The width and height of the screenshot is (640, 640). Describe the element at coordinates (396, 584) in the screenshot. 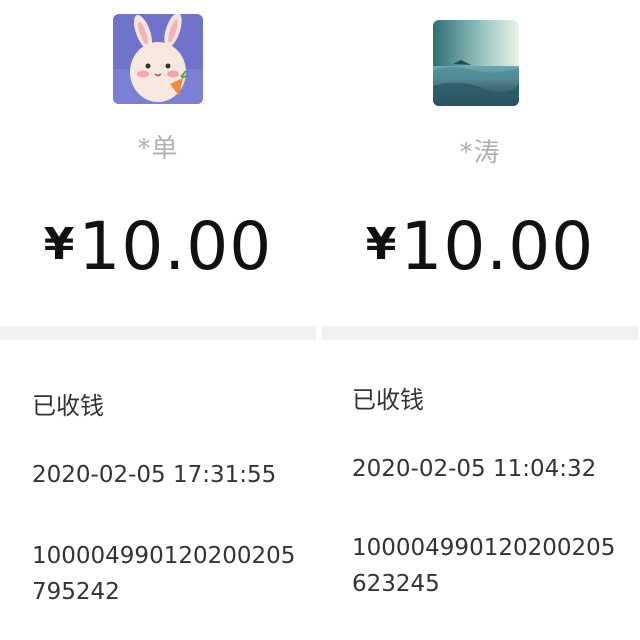

I see `transaction-id-line2: 623245` at that location.